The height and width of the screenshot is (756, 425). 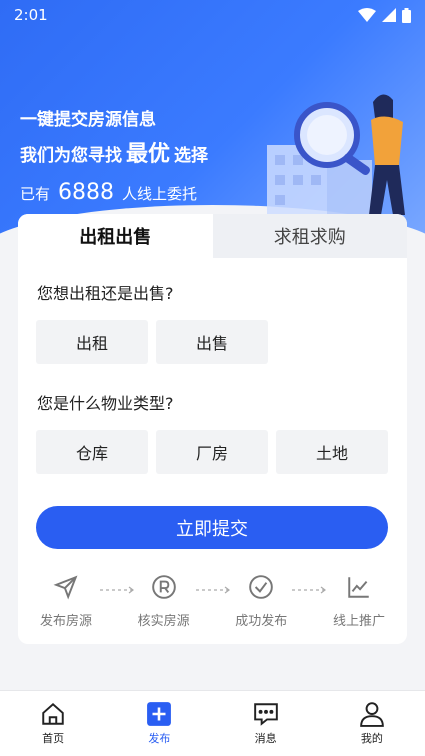 What do you see at coordinates (53, 738) in the screenshot?
I see `nav-label: 首页` at bounding box center [53, 738].